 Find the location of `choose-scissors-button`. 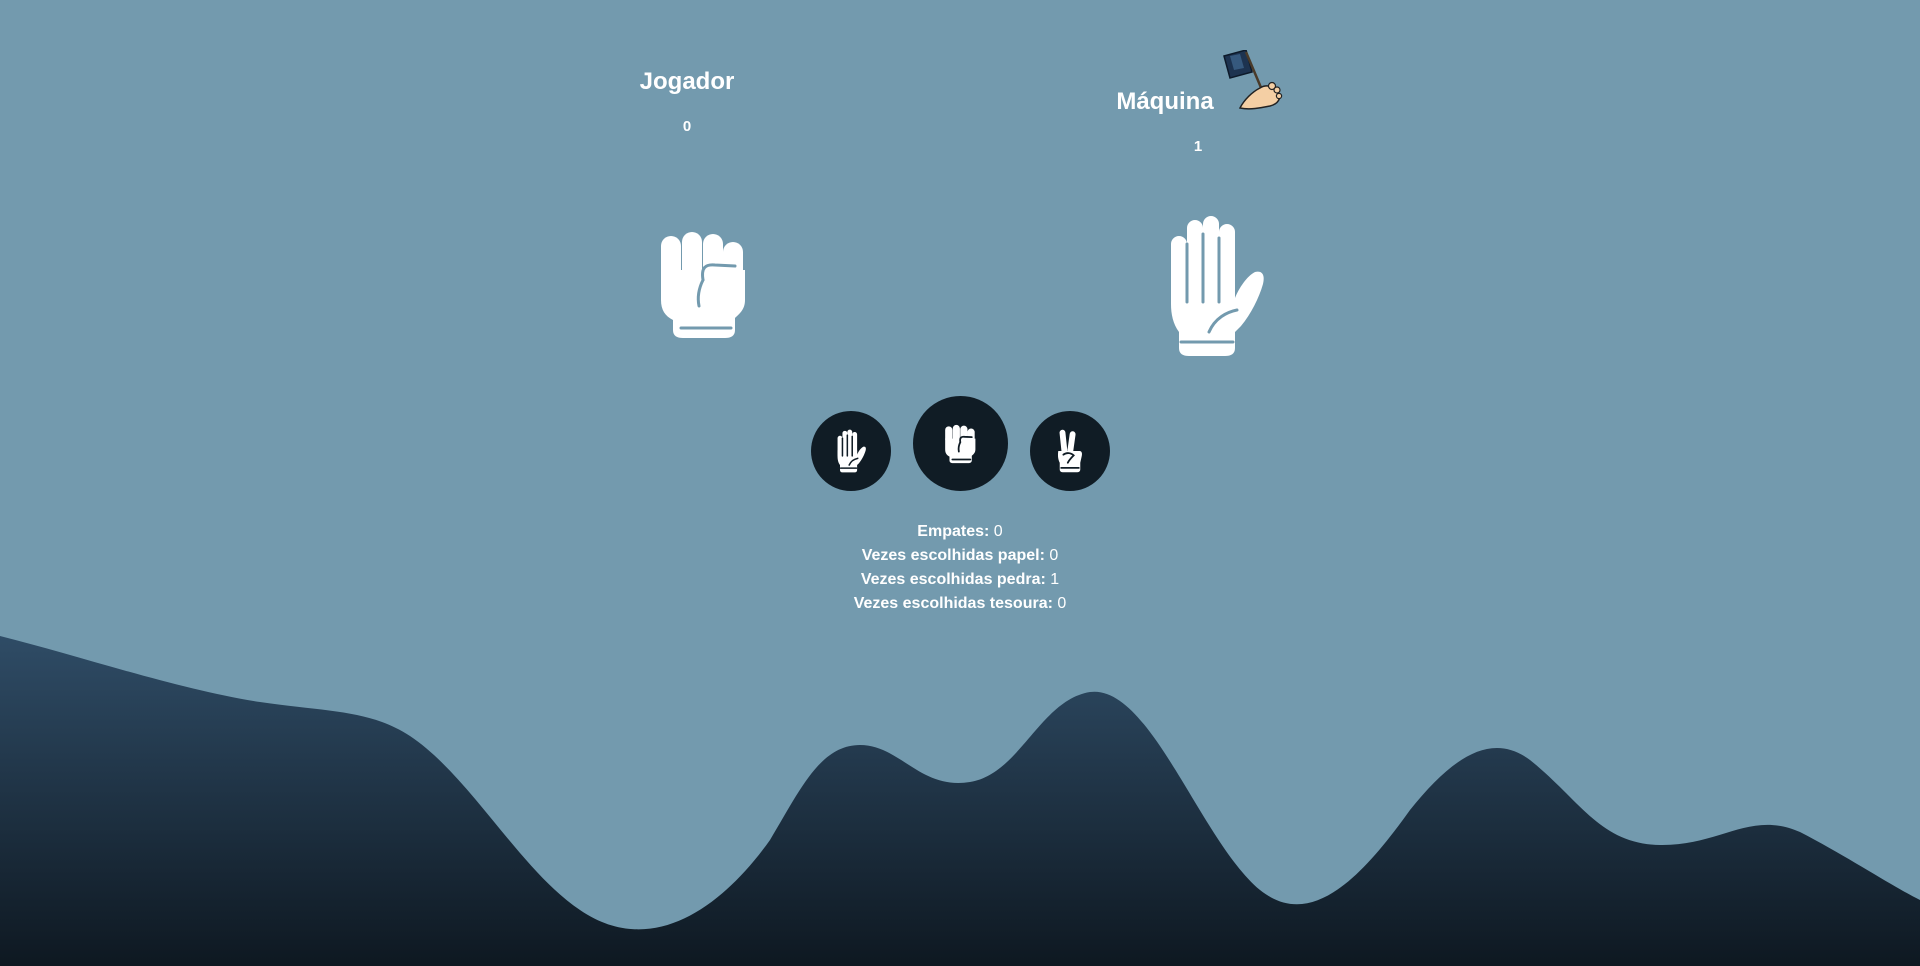

choose-scissors-button is located at coordinates (1070, 451).